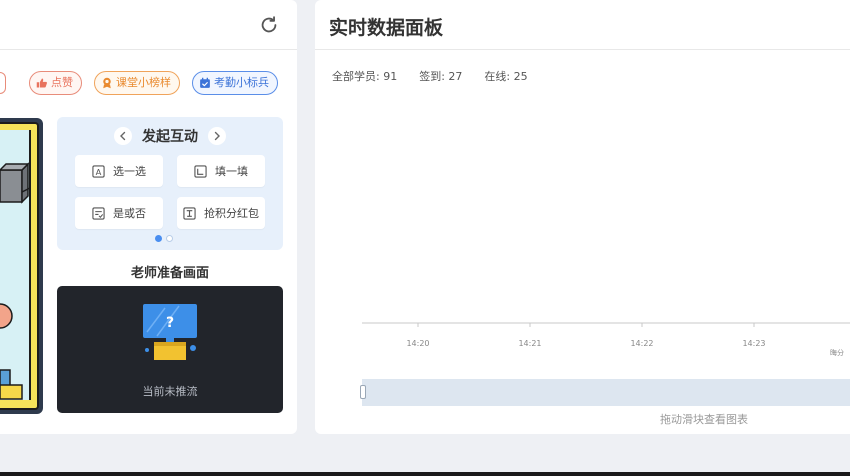  I want to click on reward-tag-row: 点赞 课堂小榜样 考勤小标兵, so click(148, 84).